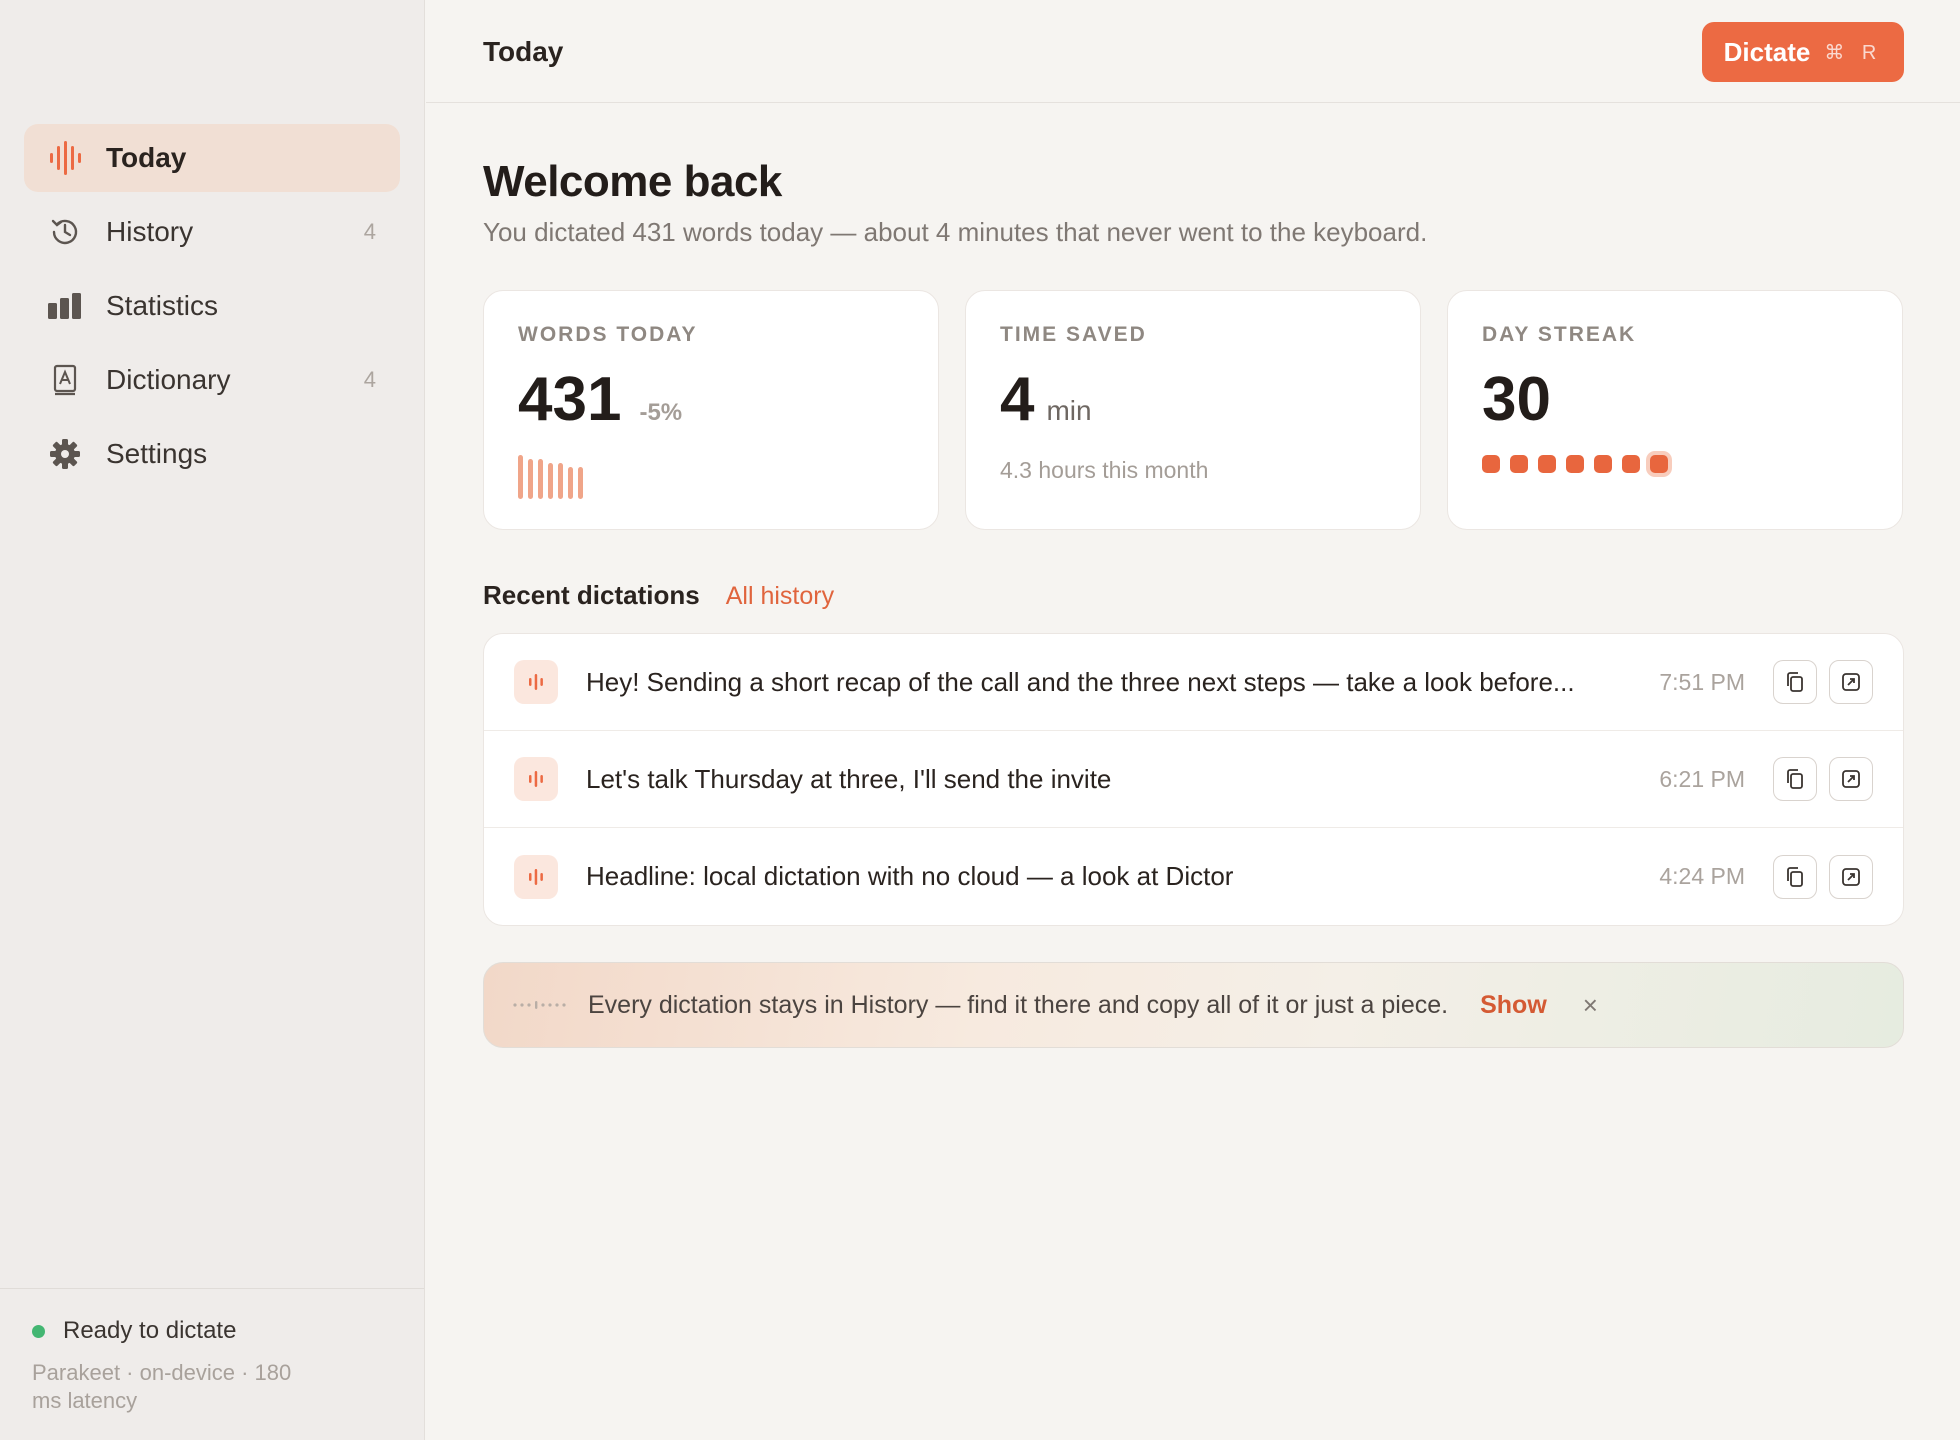 The image size is (1960, 1440). I want to click on sidebar-item-label: Statistics, so click(162, 305).